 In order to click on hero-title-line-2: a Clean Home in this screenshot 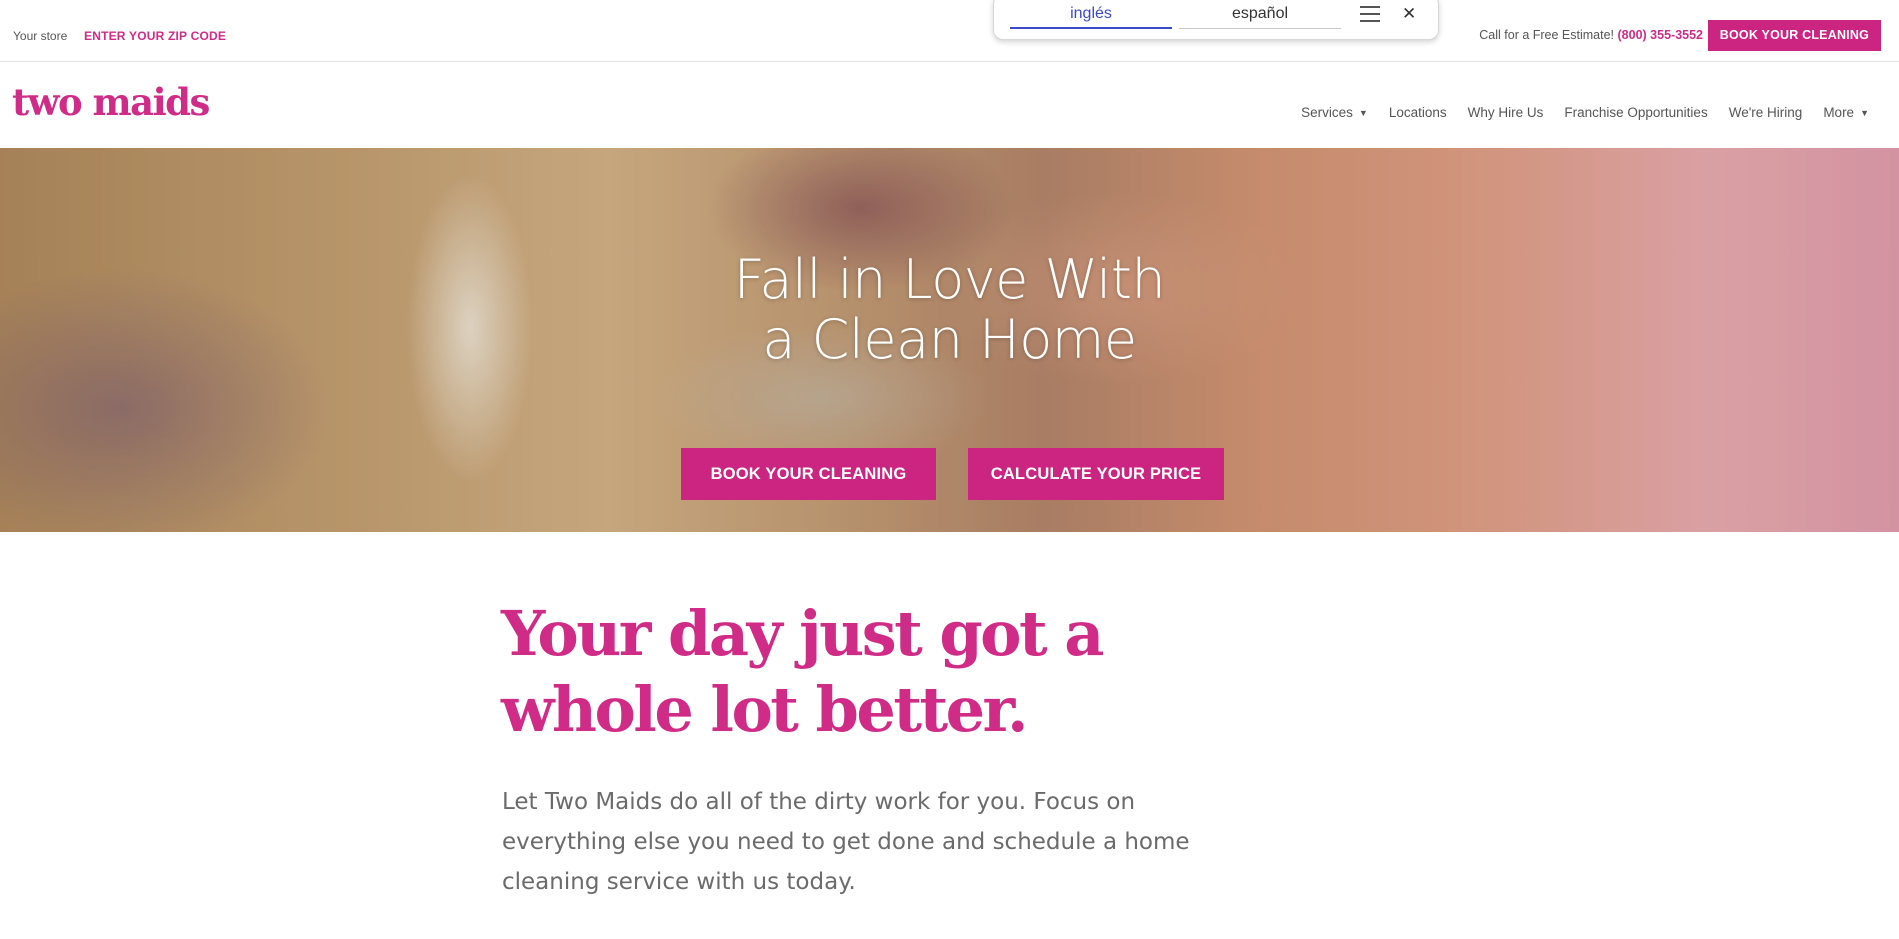, I will do `click(949, 339)`.